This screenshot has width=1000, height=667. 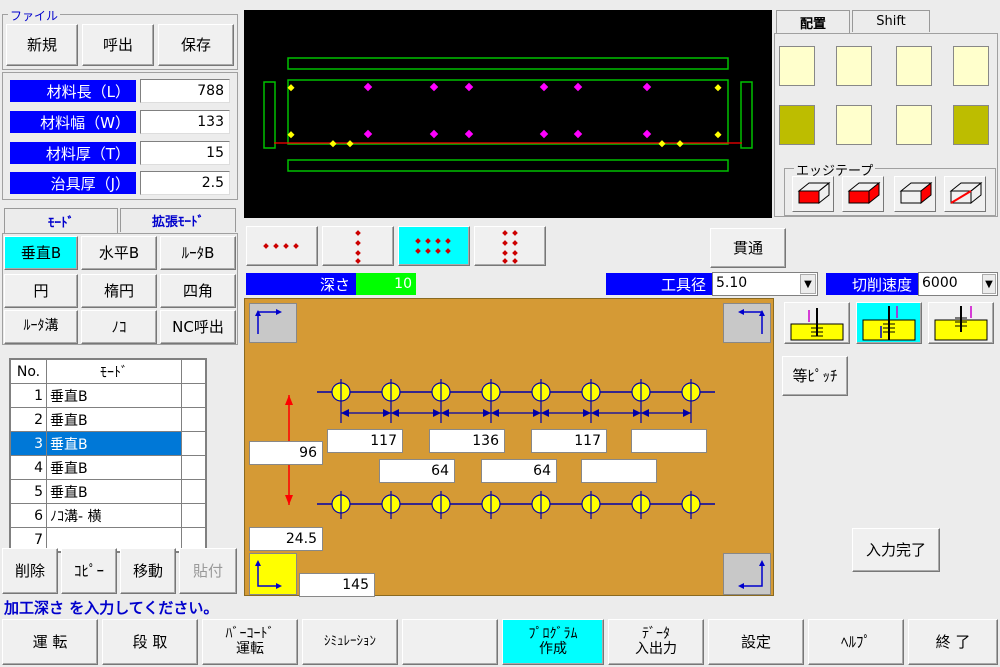 I want to click on mode-nc-call-button: NC呼出, so click(x=198, y=327).